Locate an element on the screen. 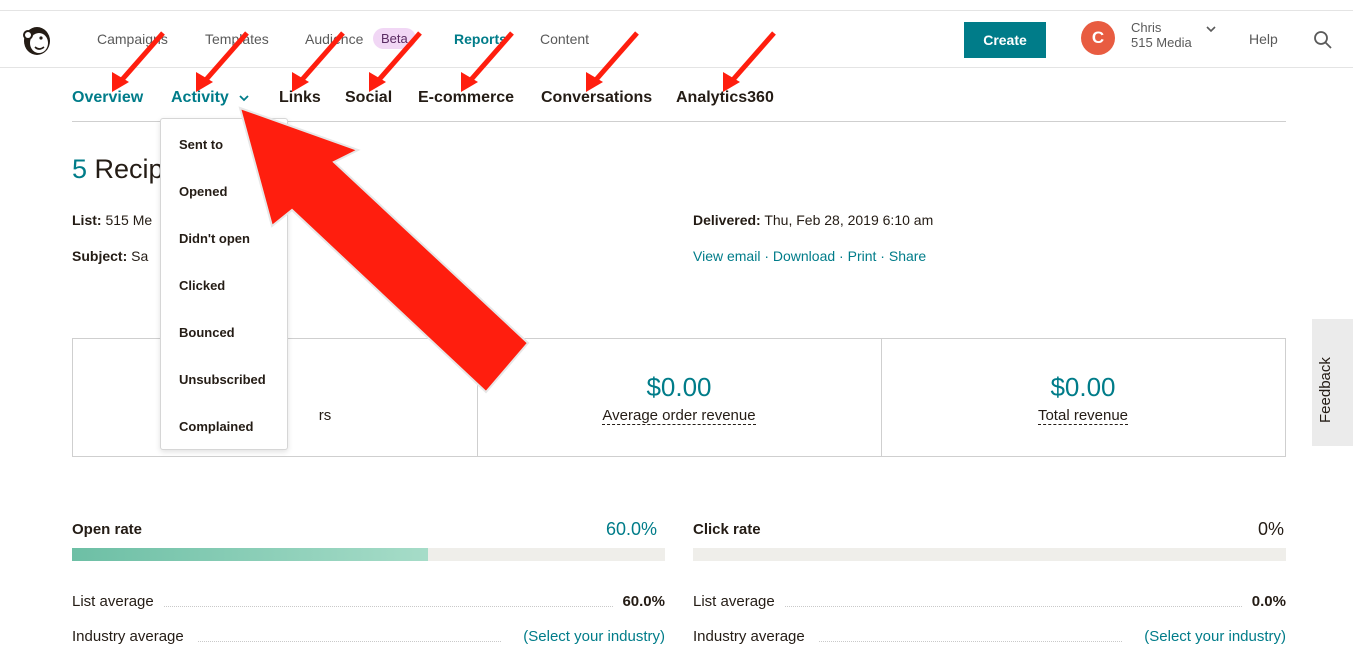 This screenshot has height=646, width=1353. avg-order-revenue-label: Average order revenue is located at coordinates (679, 416).